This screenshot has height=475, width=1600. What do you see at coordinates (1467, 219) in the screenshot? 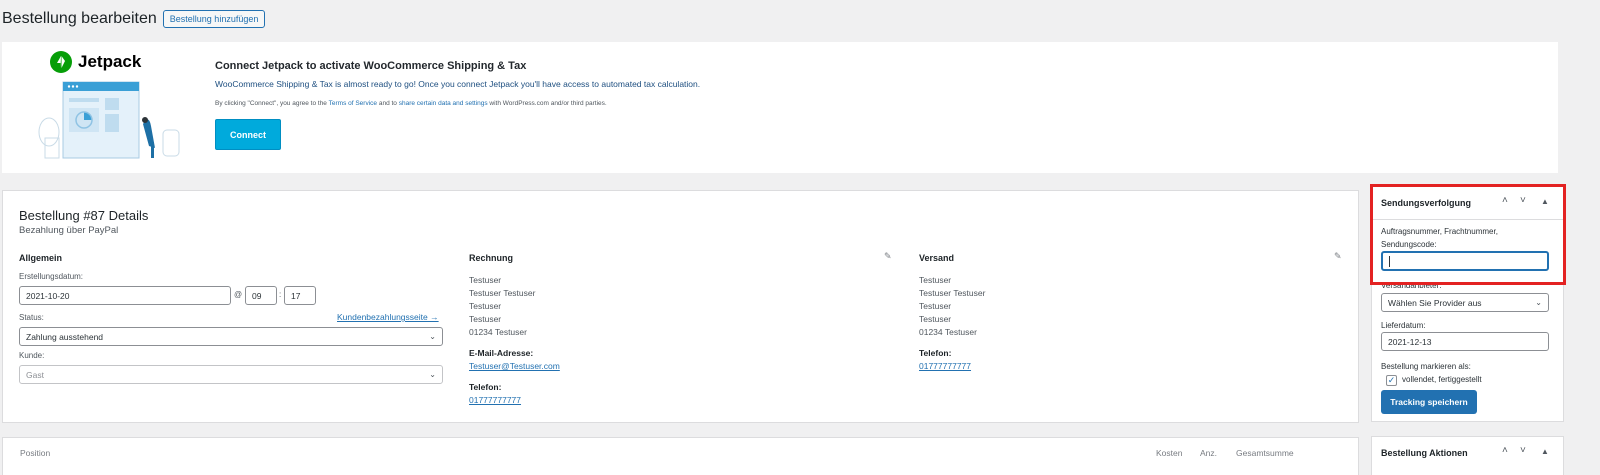
I see `divider` at bounding box center [1467, 219].